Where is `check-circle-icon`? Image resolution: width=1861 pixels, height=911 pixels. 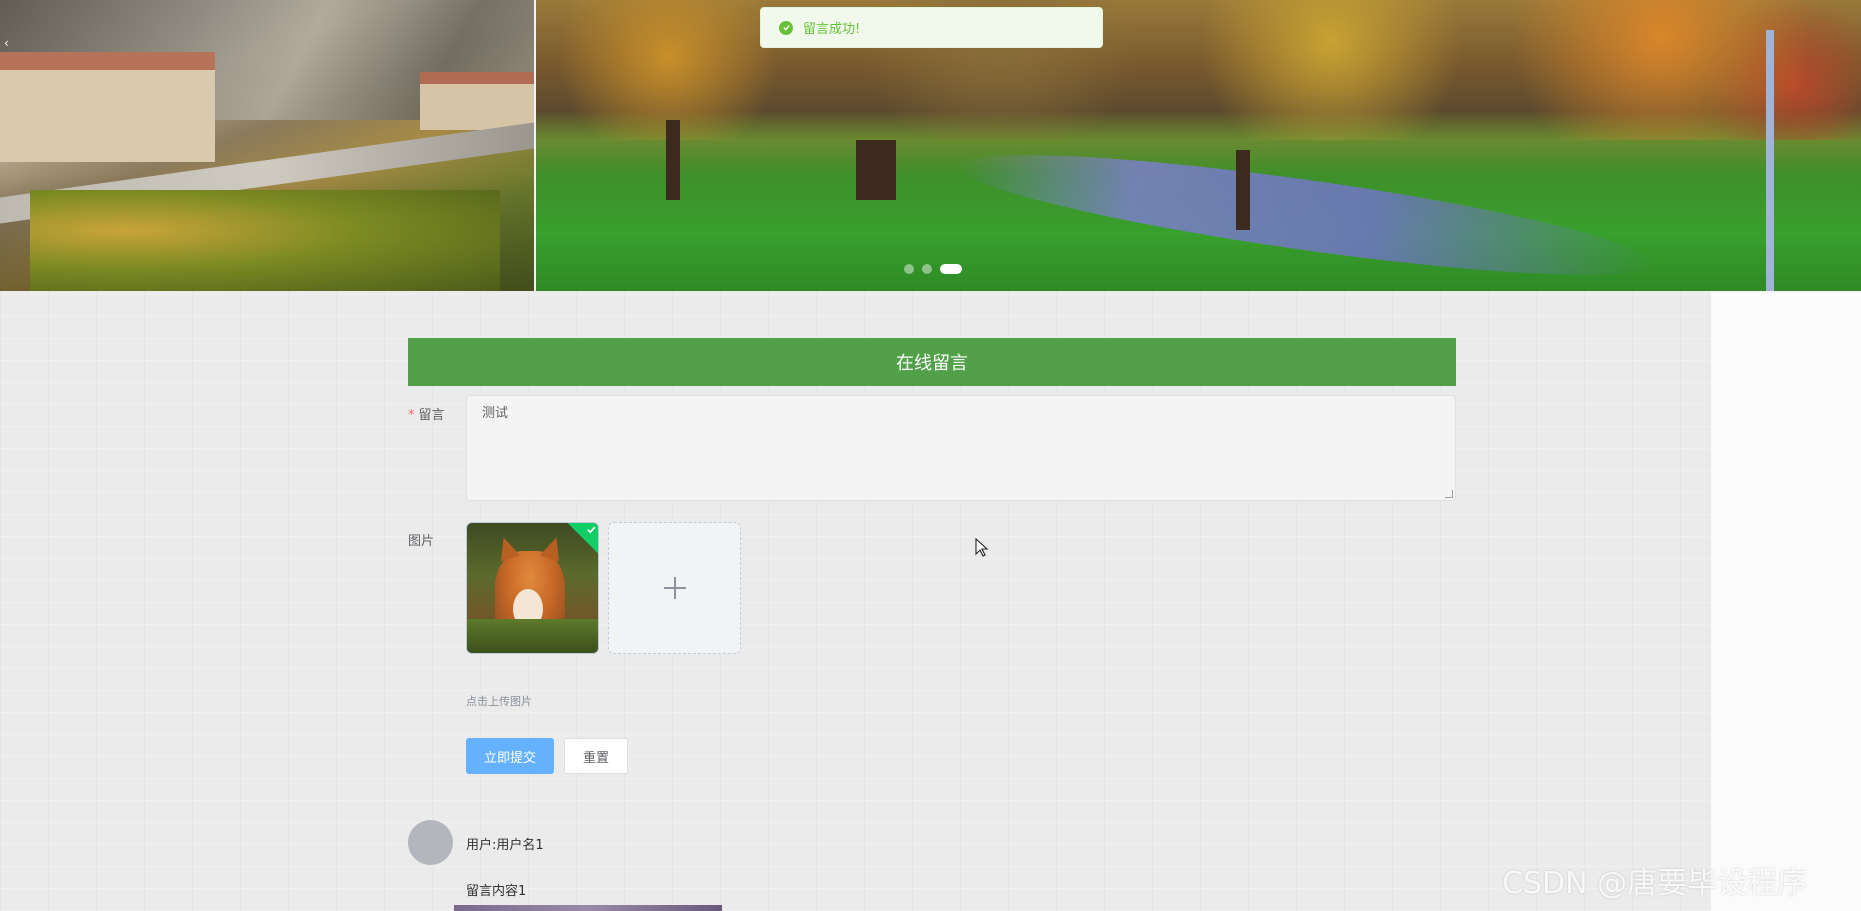 check-circle-icon is located at coordinates (786, 27).